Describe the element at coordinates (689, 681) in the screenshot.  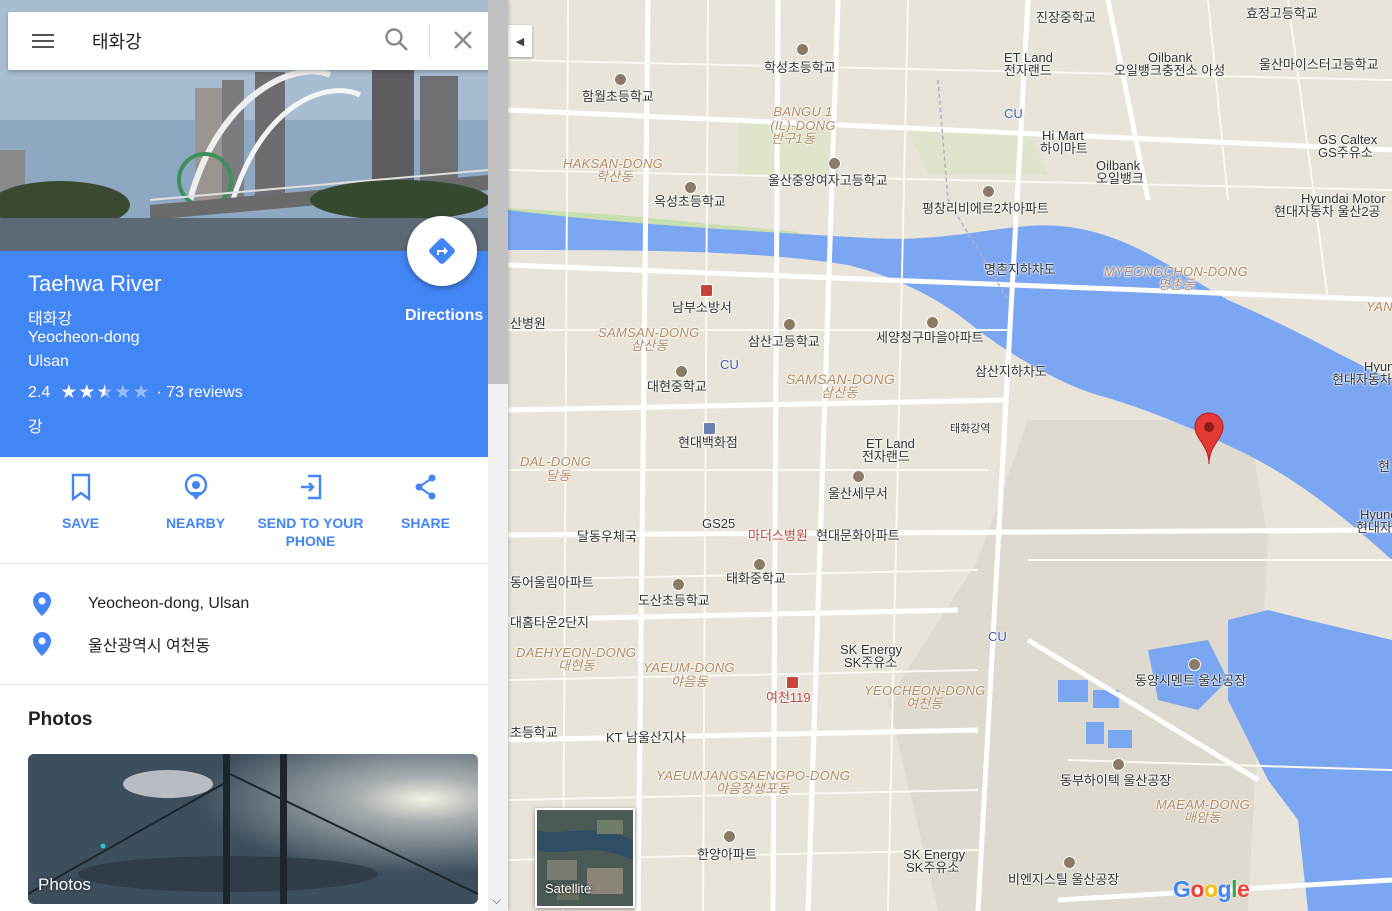
I see `neighborhood-label: 야음동` at that location.